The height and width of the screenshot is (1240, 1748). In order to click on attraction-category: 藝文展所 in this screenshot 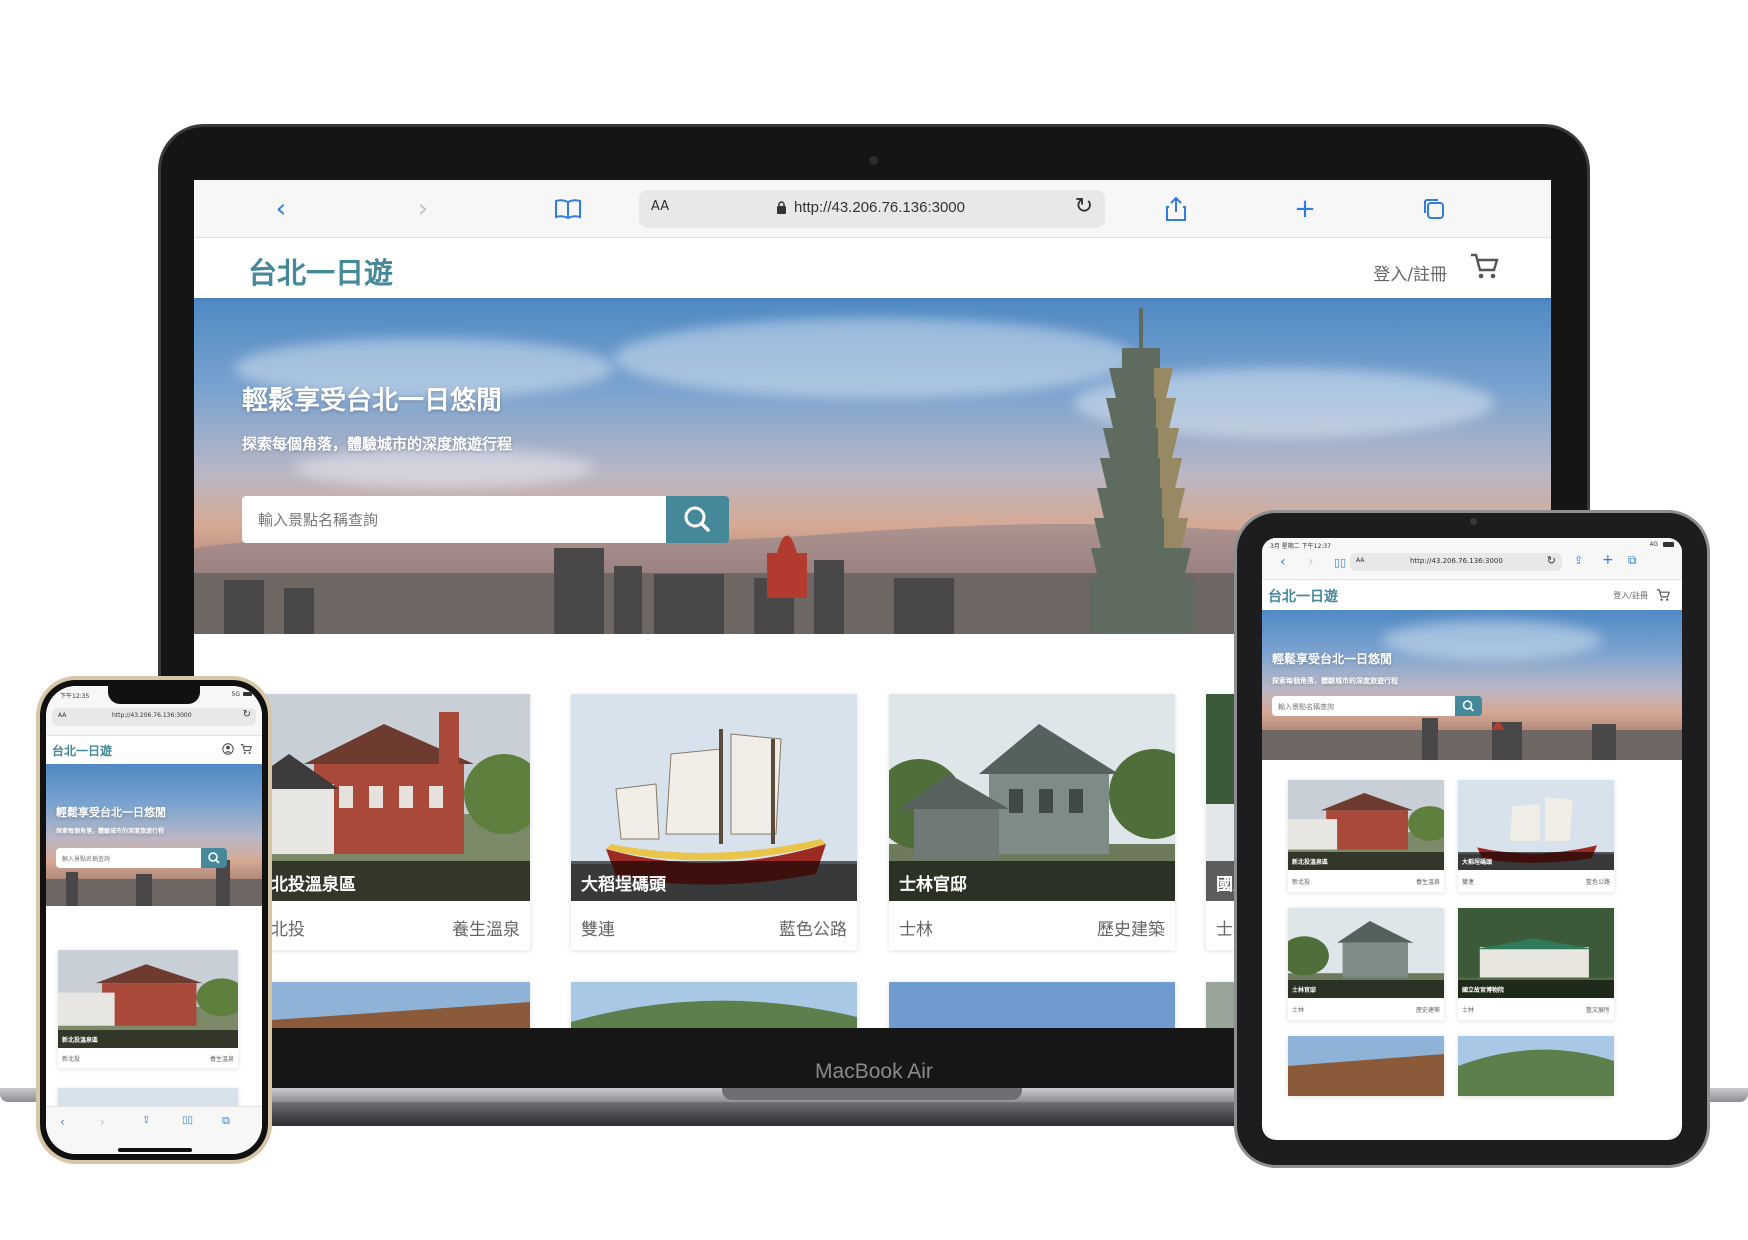, I will do `click(1597, 1010)`.